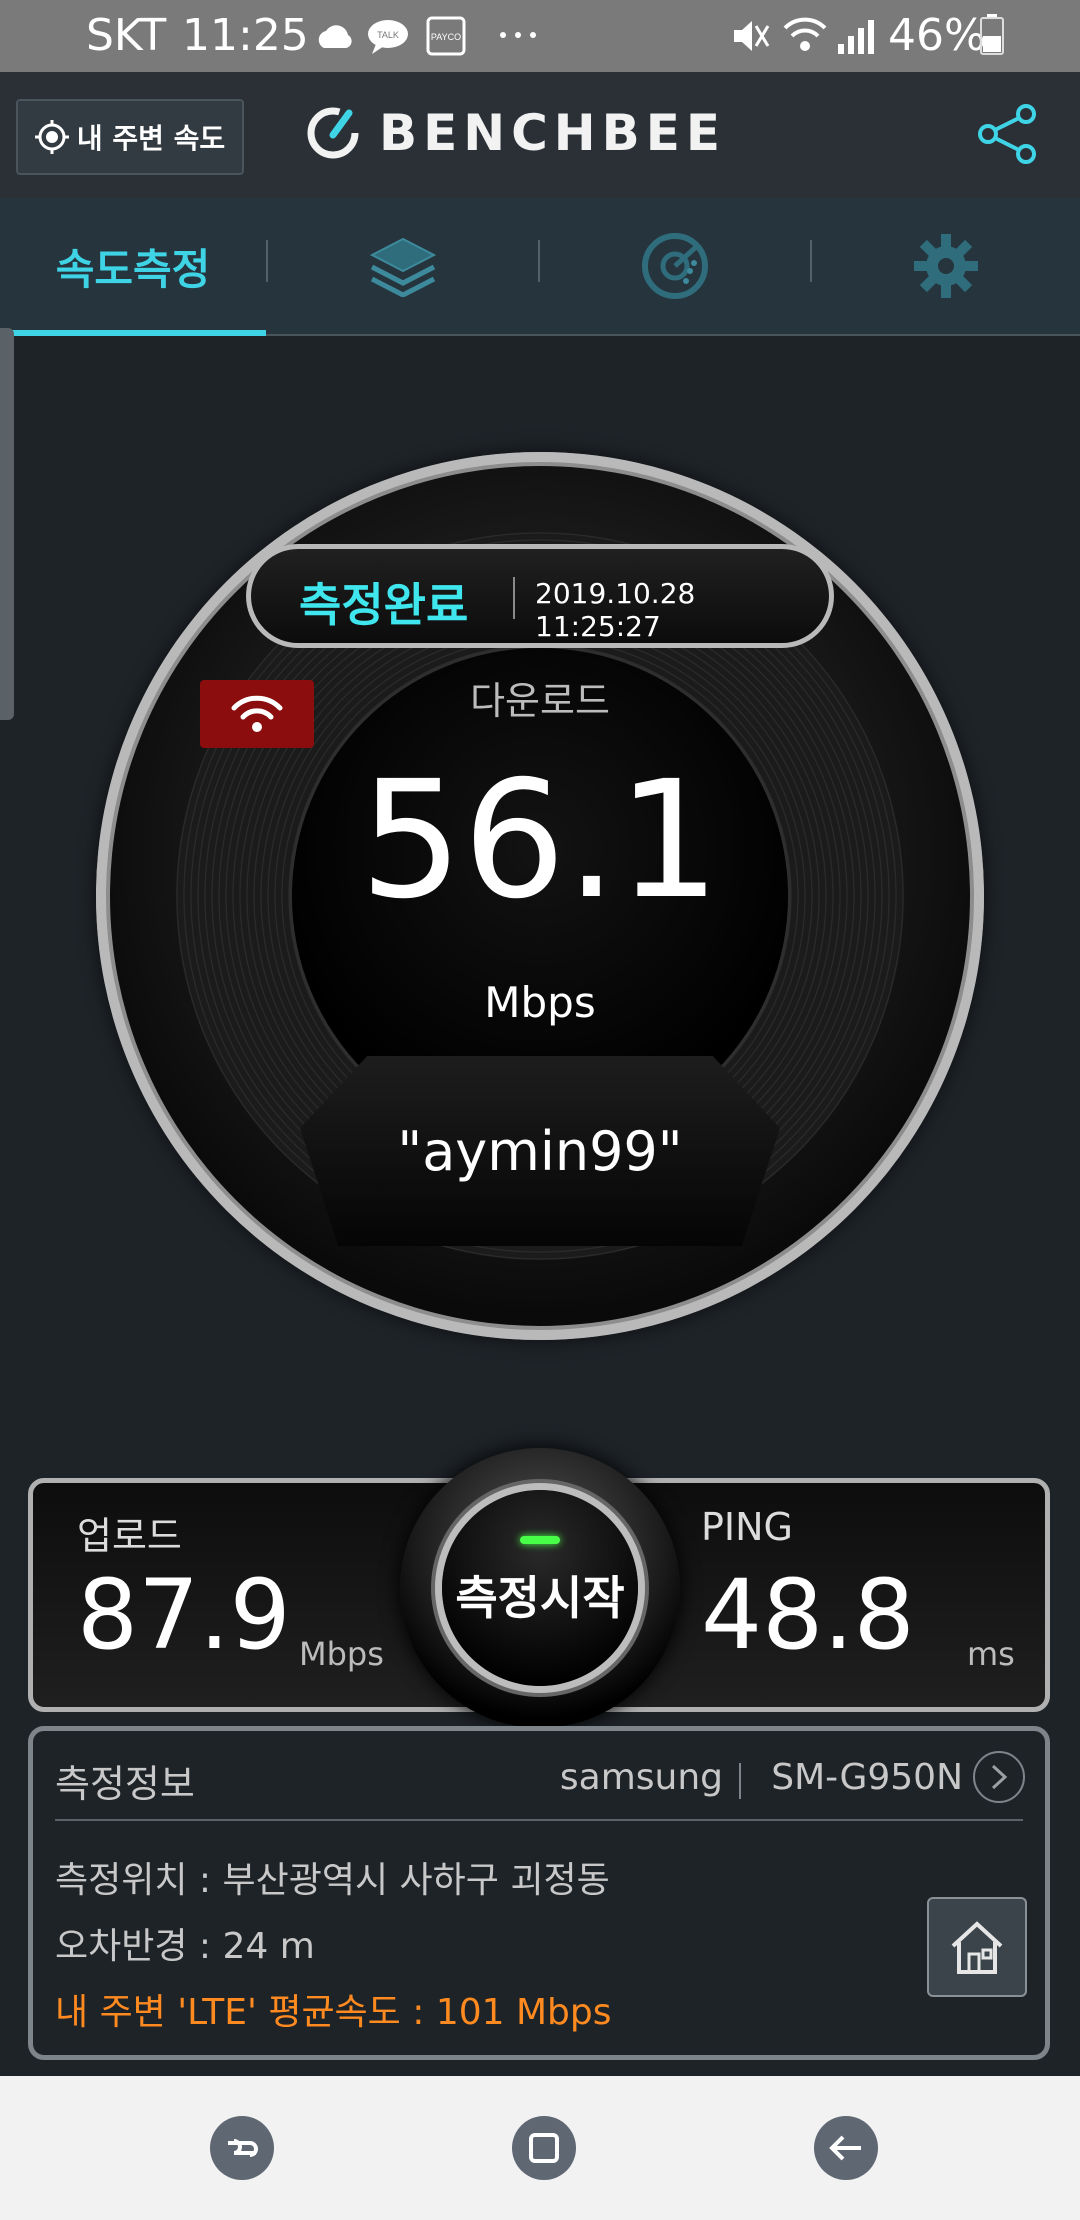  What do you see at coordinates (184, 1615) in the screenshot?
I see `upload-value: 87.9` at bounding box center [184, 1615].